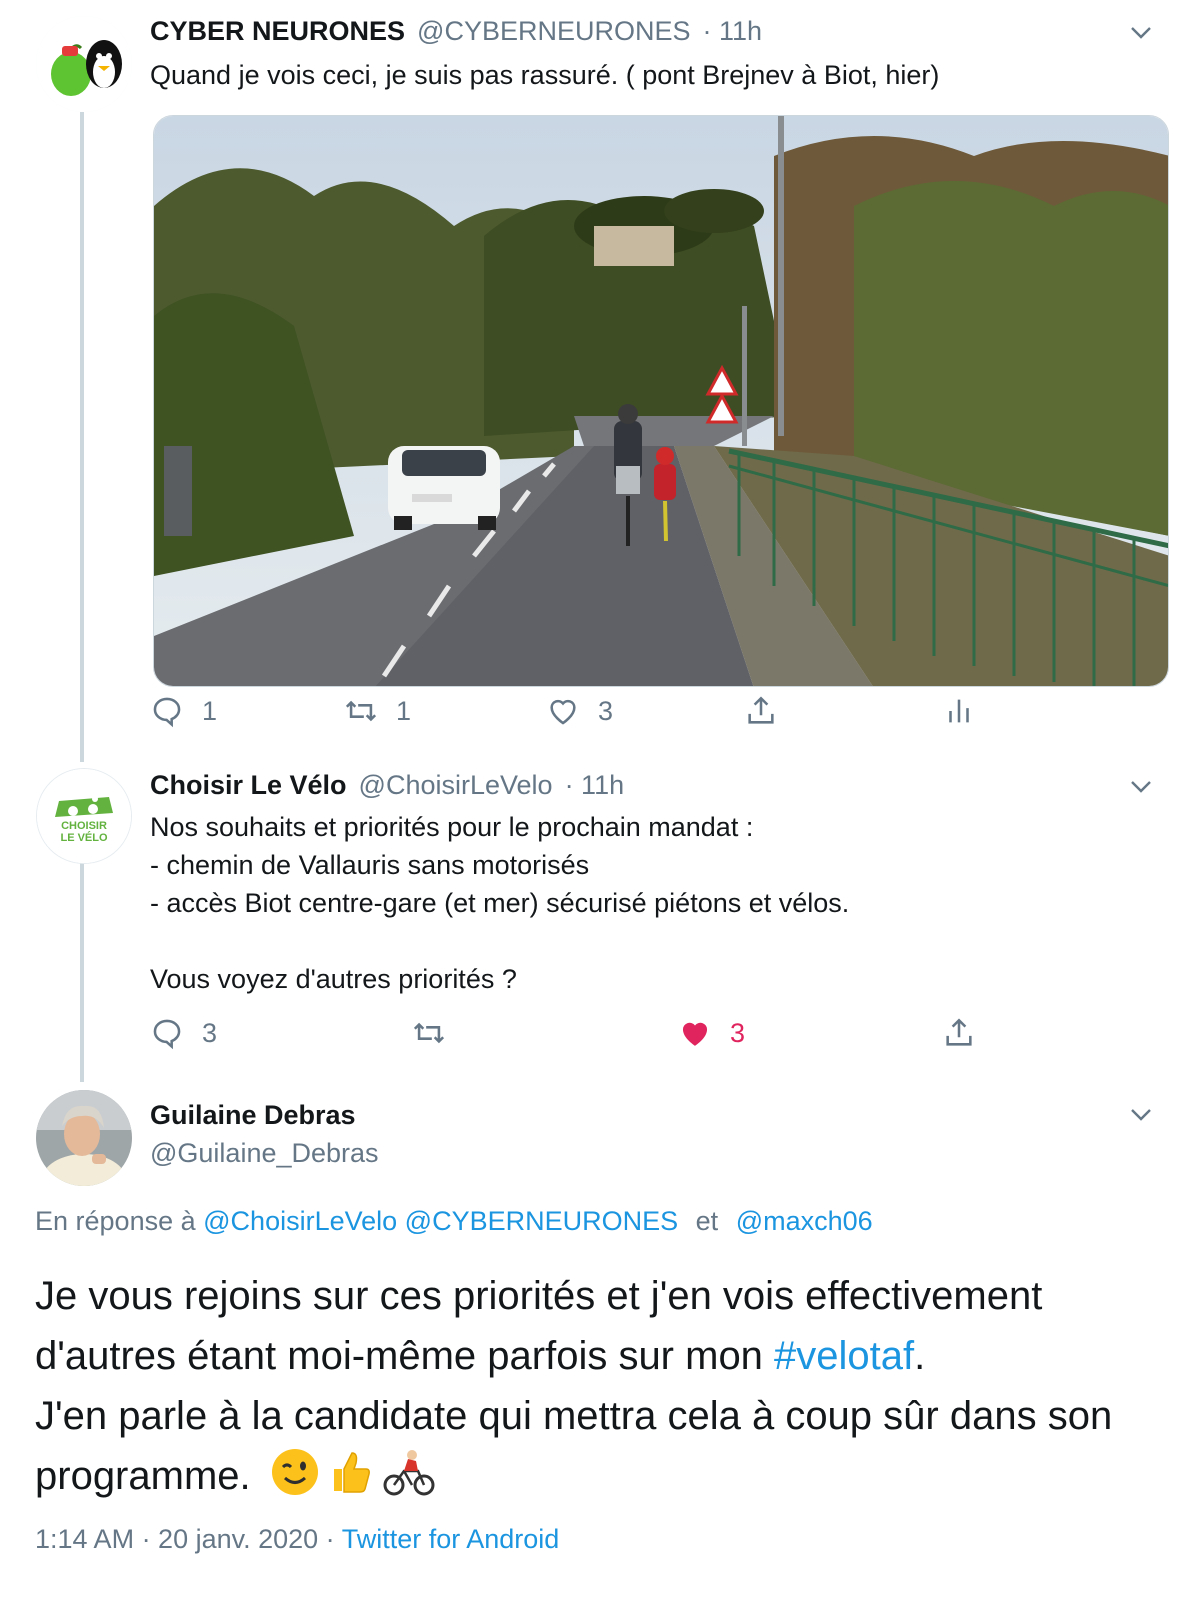 The image size is (1204, 1608). What do you see at coordinates (84, 837) in the screenshot?
I see `avatar-text: LE VÉLO` at bounding box center [84, 837].